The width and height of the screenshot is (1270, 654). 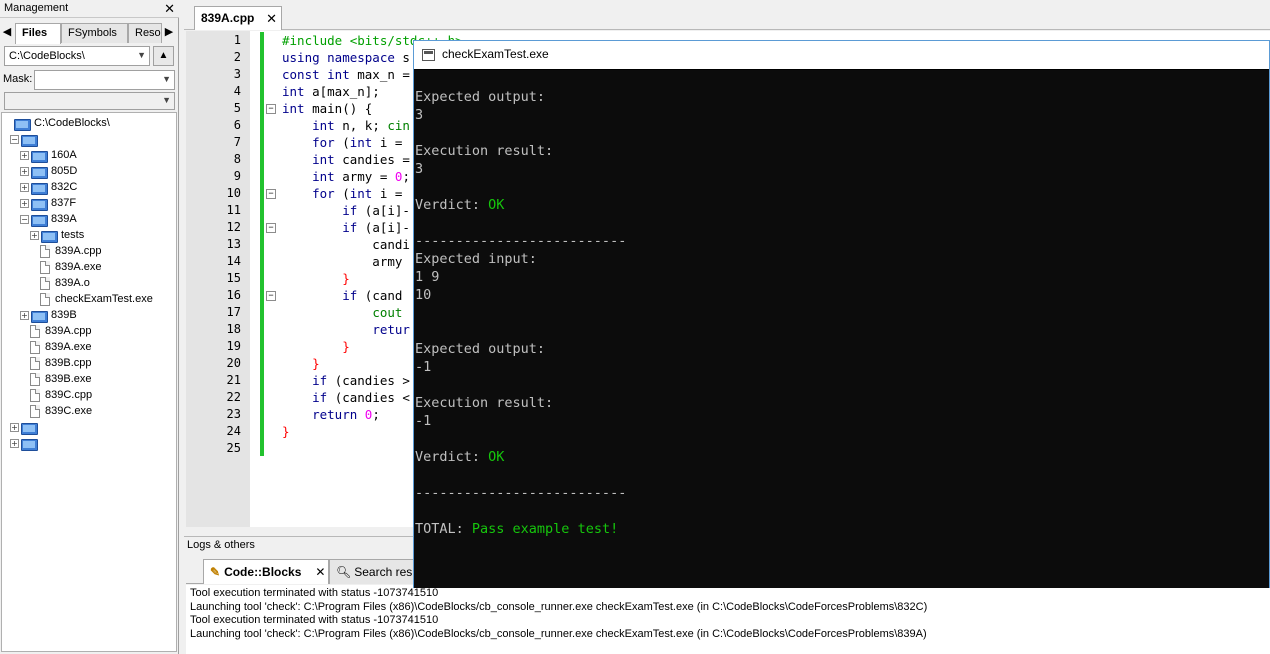 What do you see at coordinates (484, 403) in the screenshot?
I see `console-line: Execution result:` at bounding box center [484, 403].